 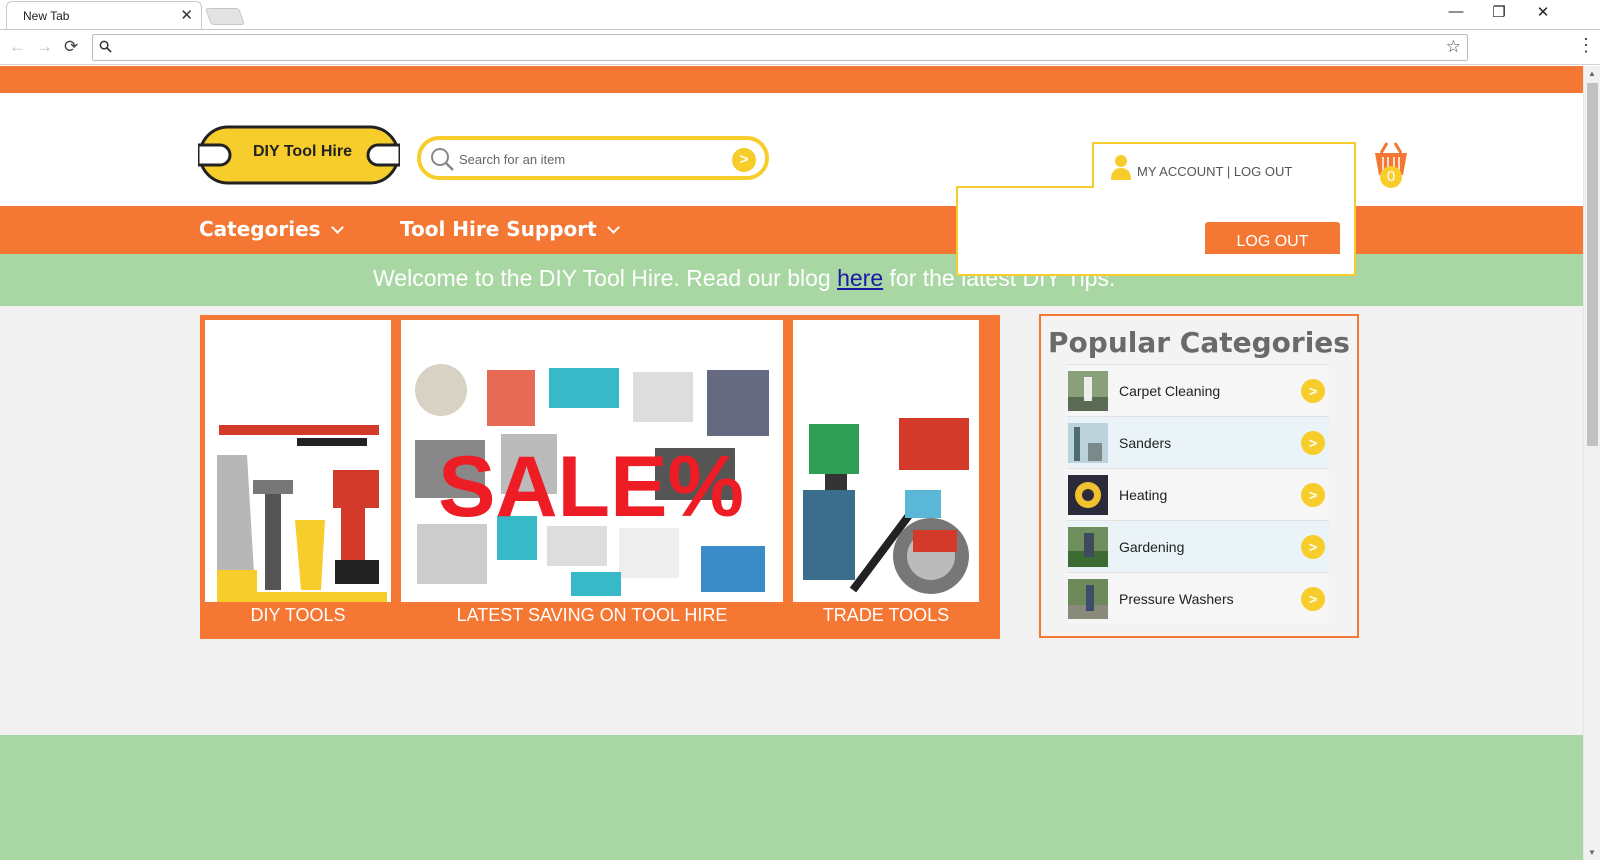 I want to click on new-tab-button, so click(x=225, y=16).